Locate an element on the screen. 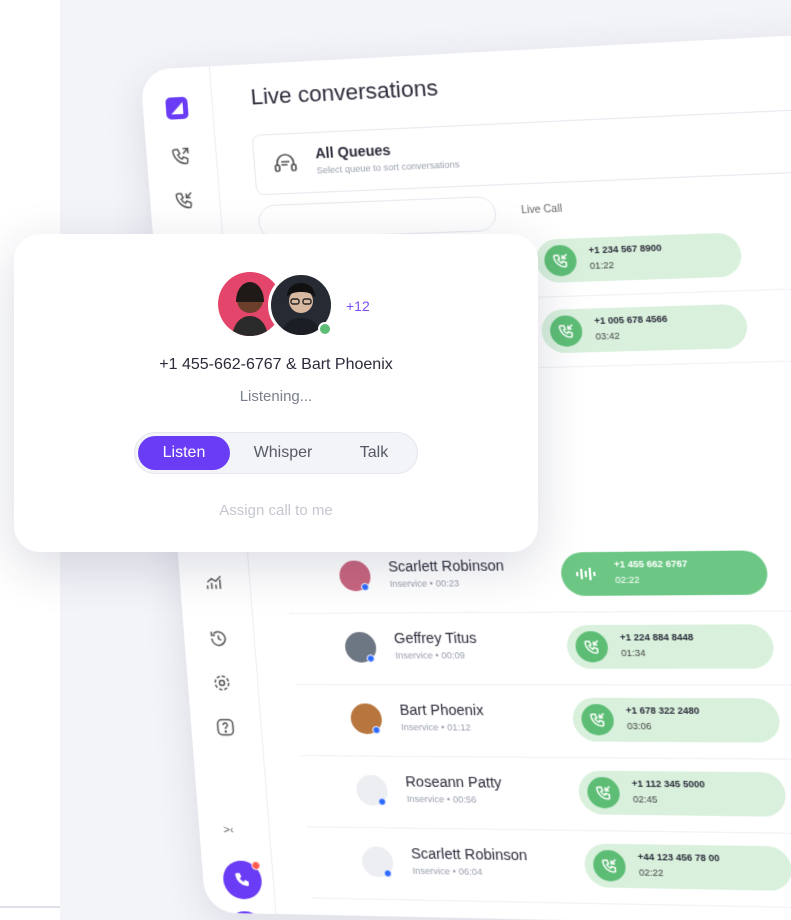 Image resolution: width=791 pixels, height=920 pixels. participants-label: +1 455-662-6767 & Bart Phoenix is located at coordinates (276, 364).